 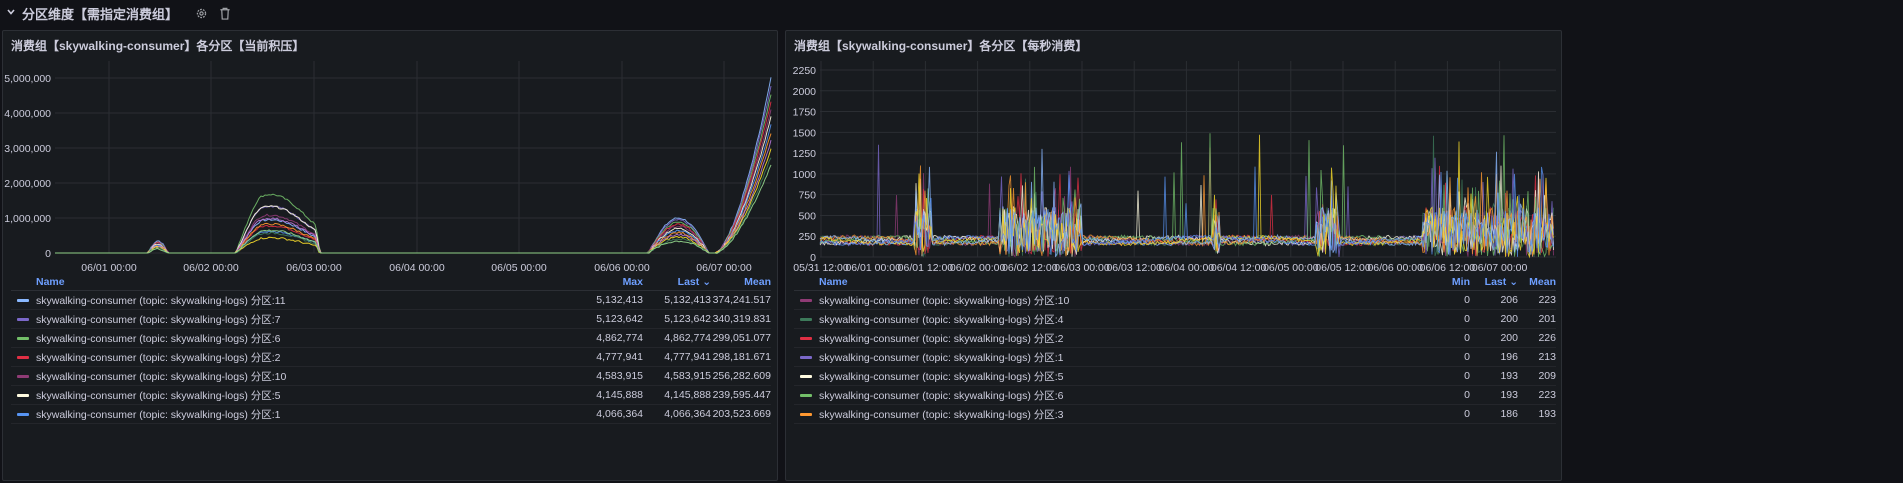 I want to click on series-stat-value: 4,066,364, so click(x=687, y=414).